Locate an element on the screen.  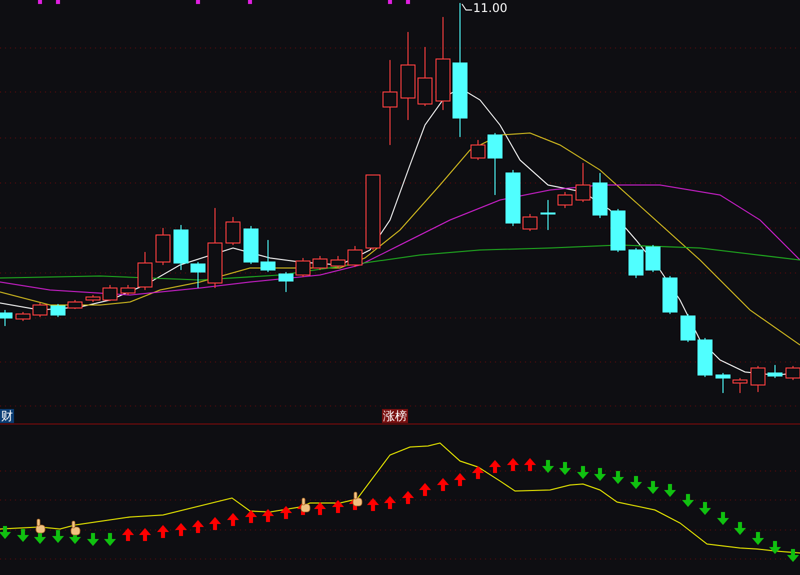
indicator-tag: 涨榜 is located at coordinates (395, 416).